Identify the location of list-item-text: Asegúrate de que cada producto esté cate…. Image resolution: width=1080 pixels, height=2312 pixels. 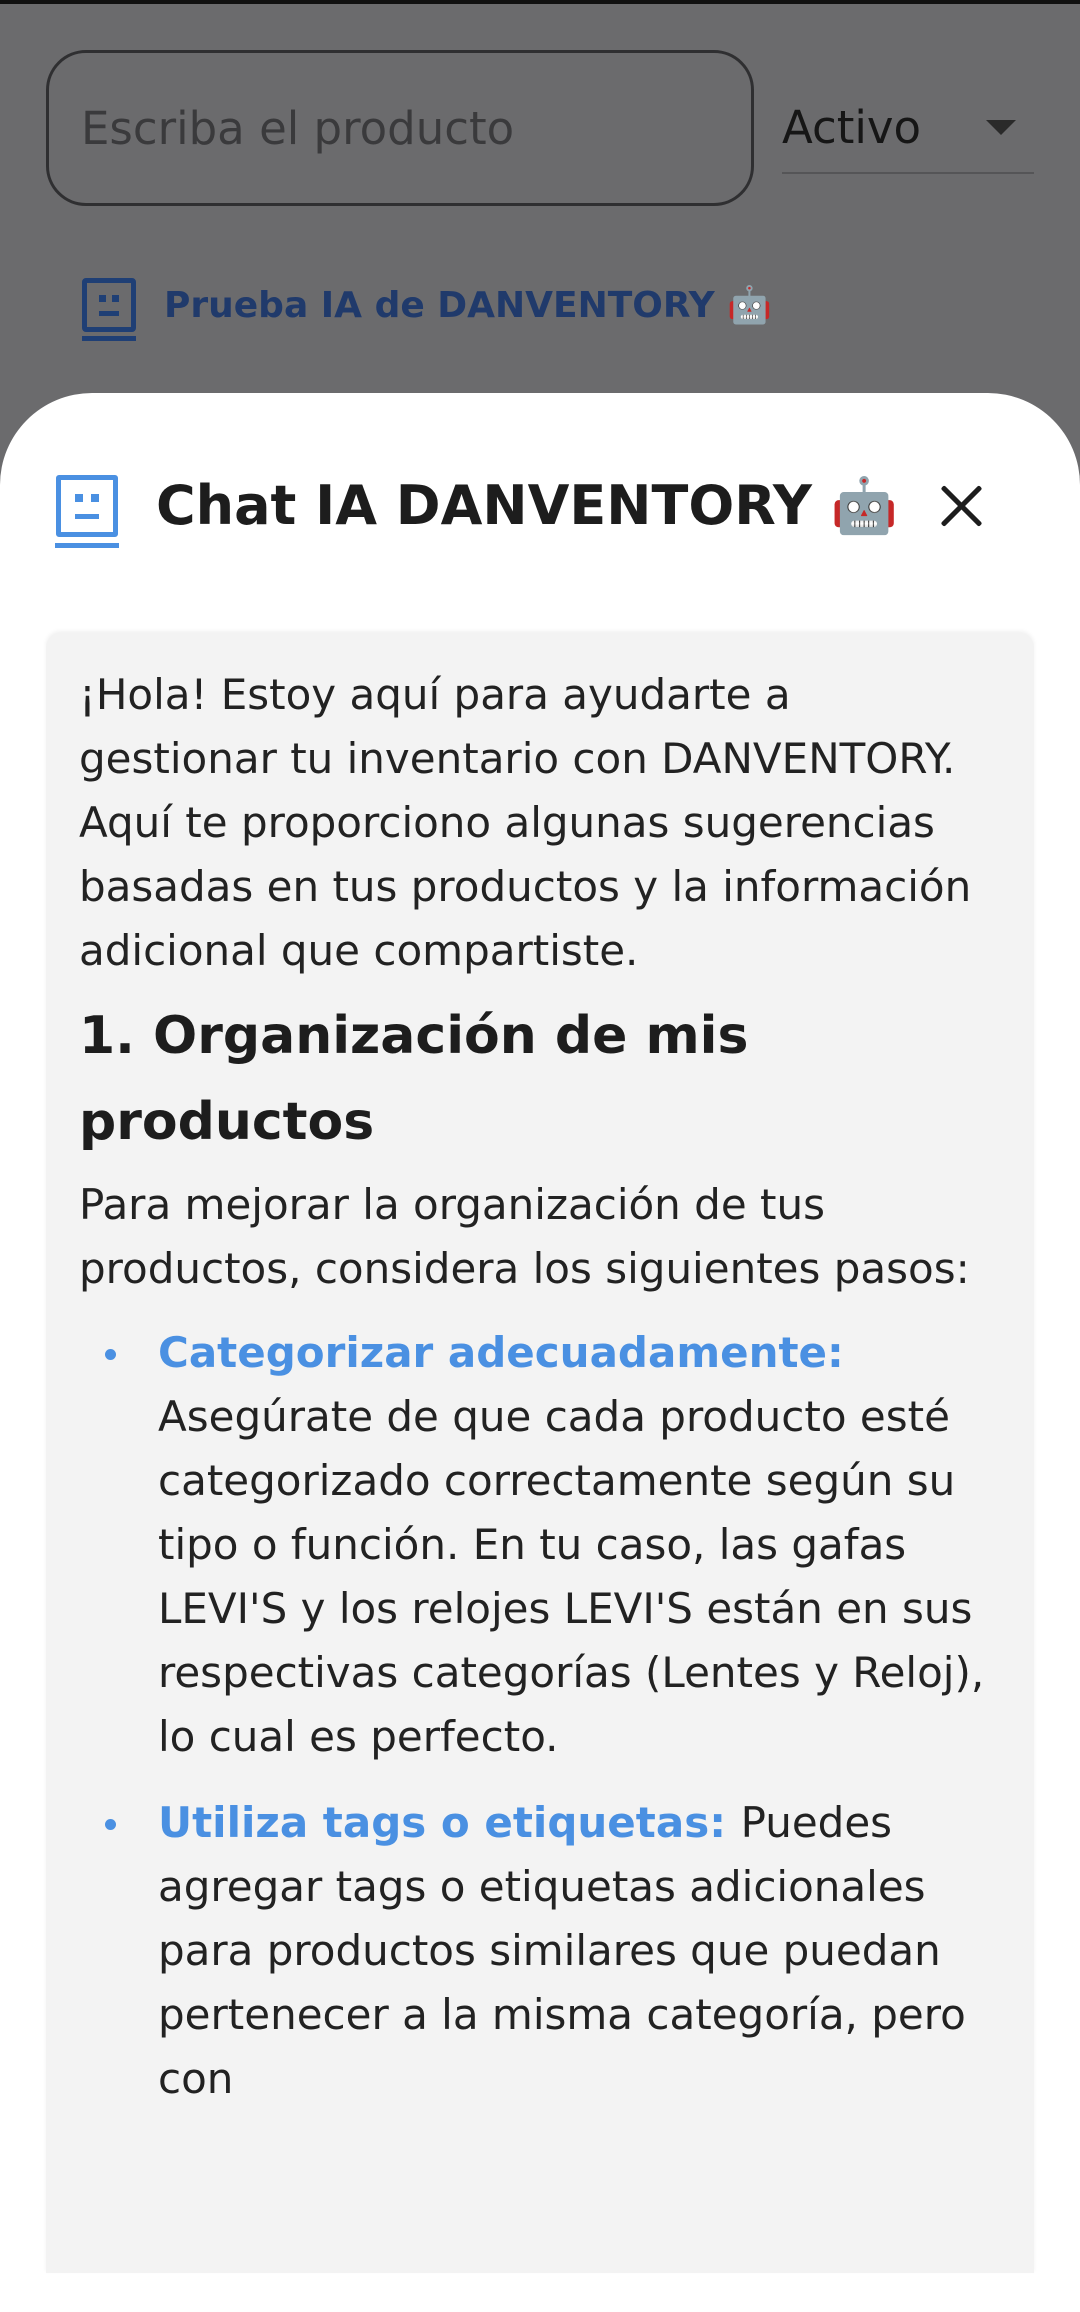
(571, 1576).